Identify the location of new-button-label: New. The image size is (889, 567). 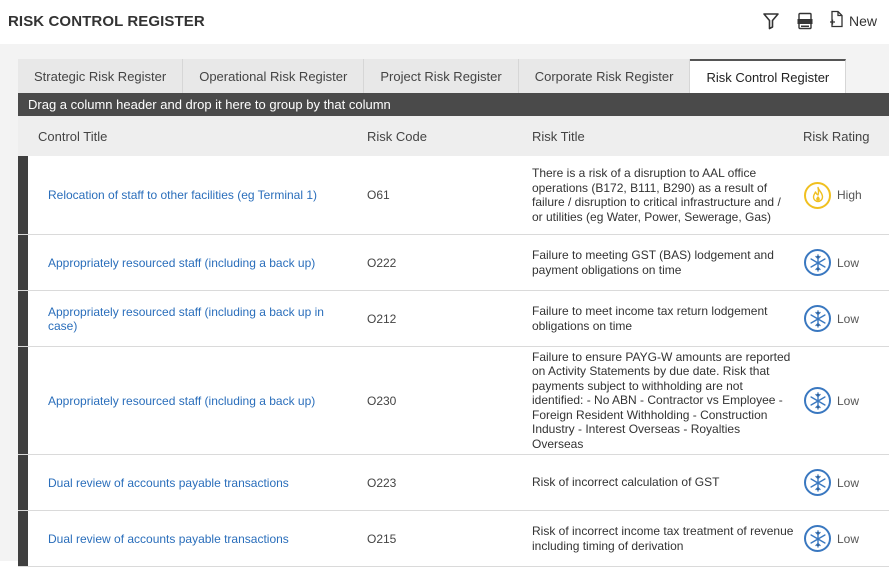
(862, 20).